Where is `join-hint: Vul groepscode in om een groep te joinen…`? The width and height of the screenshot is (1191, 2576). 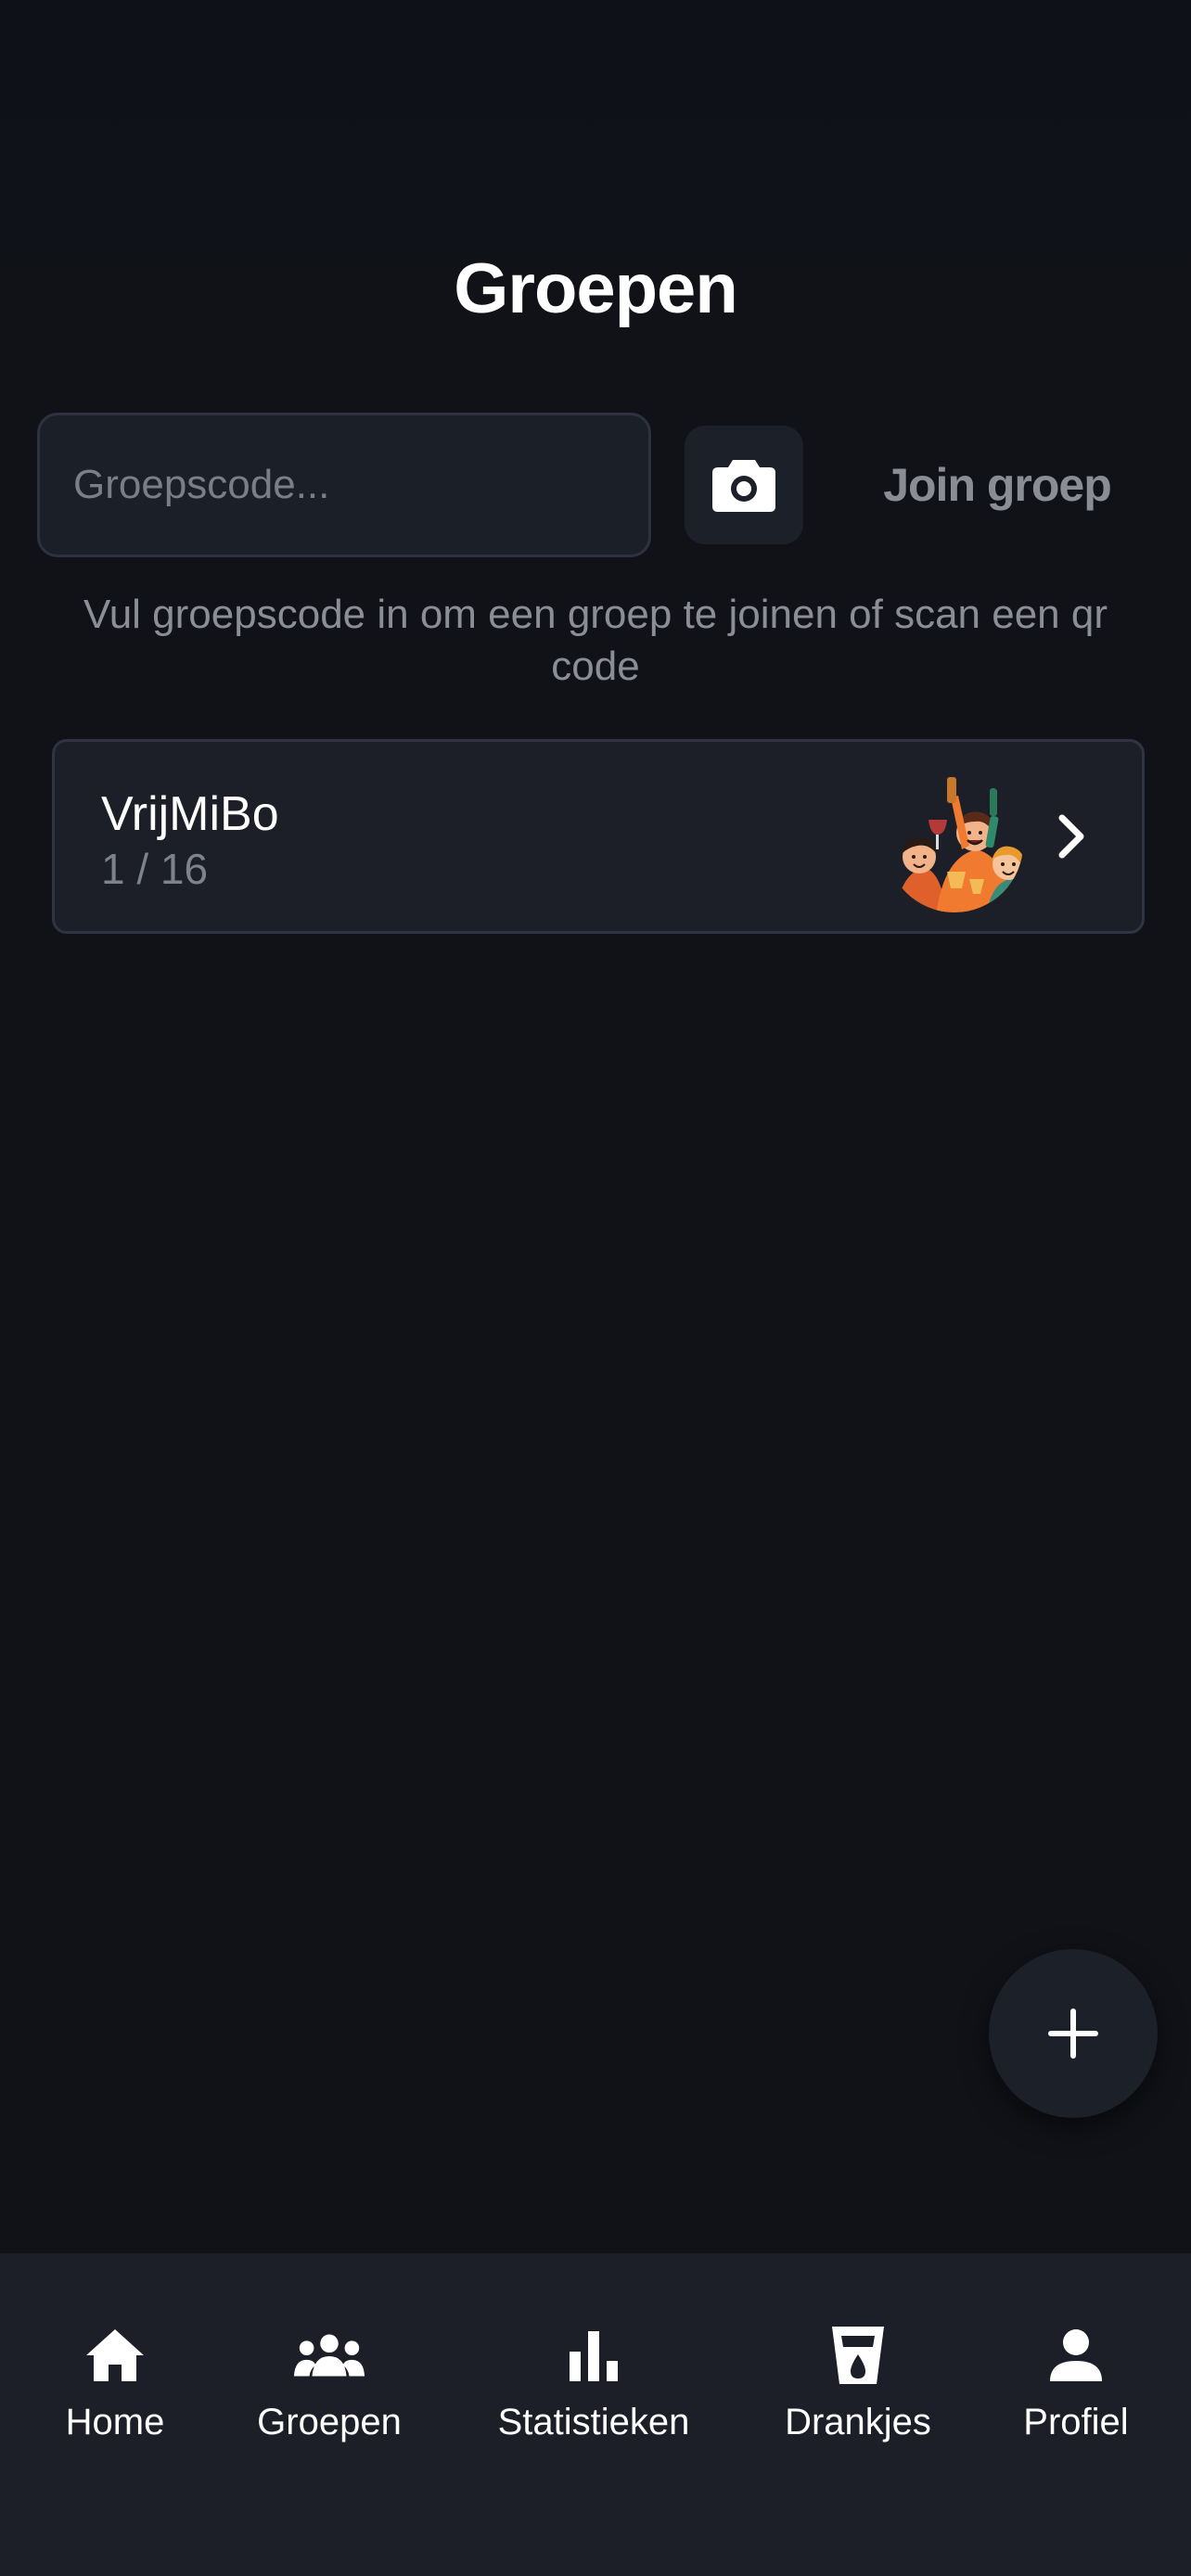
join-hint: Vul groepscode in om een groep te joinen… is located at coordinates (595, 640).